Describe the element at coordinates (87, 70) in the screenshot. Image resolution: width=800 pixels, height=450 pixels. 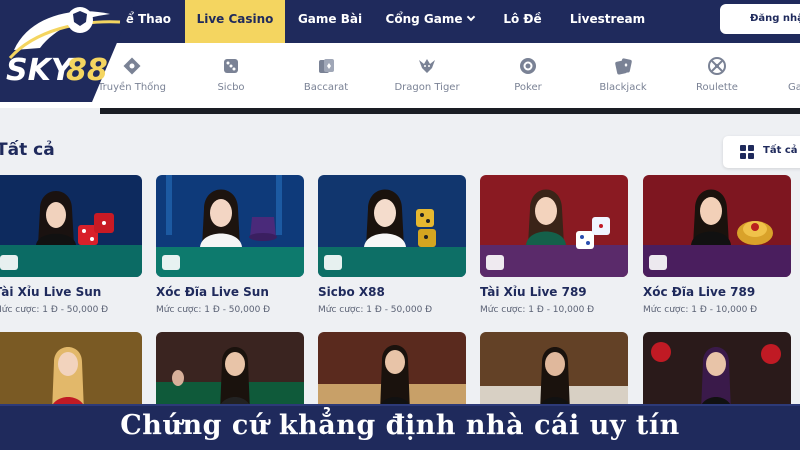
I see `svg-text: 88` at that location.